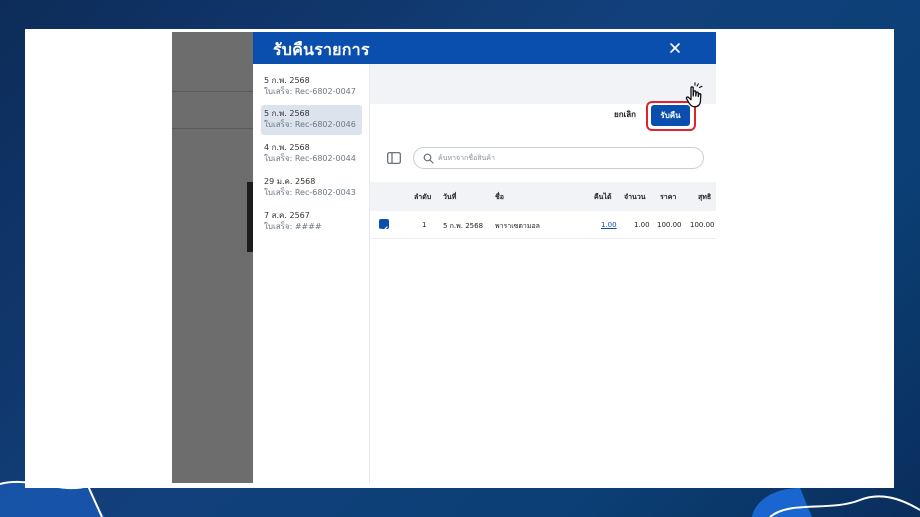 The width and height of the screenshot is (920, 517). What do you see at coordinates (310, 158) in the screenshot?
I see `receipt-number: ใบเสร็จ: Rec-6802-0044` at bounding box center [310, 158].